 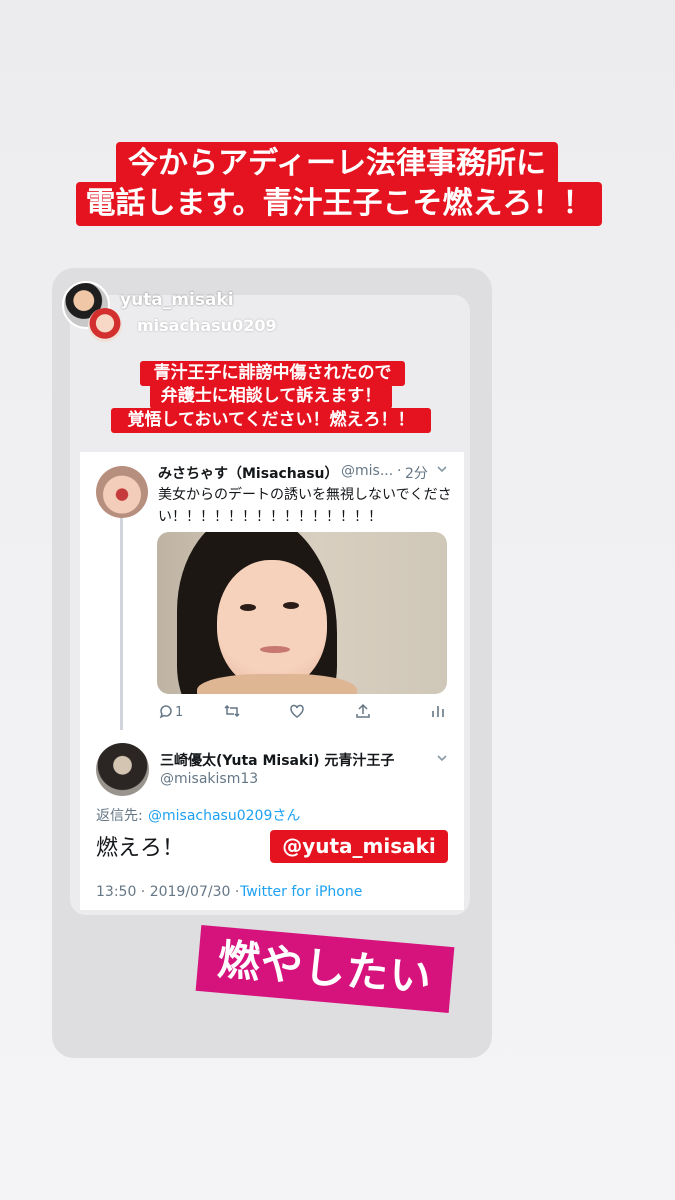 What do you see at coordinates (271, 420) in the screenshot?
I see `inner-caption-line-3: 覚悟しておいてください！燃えろ！！` at bounding box center [271, 420].